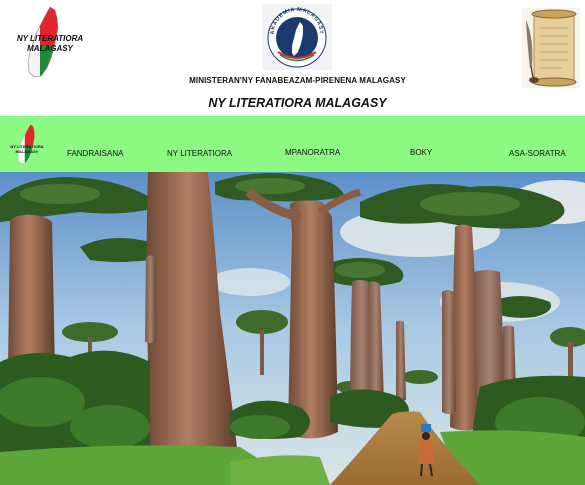 Image resolution: width=585 pixels, height=485 pixels. Describe the element at coordinates (551, 48) in the screenshot. I see `parchment-quill-icon` at that location.